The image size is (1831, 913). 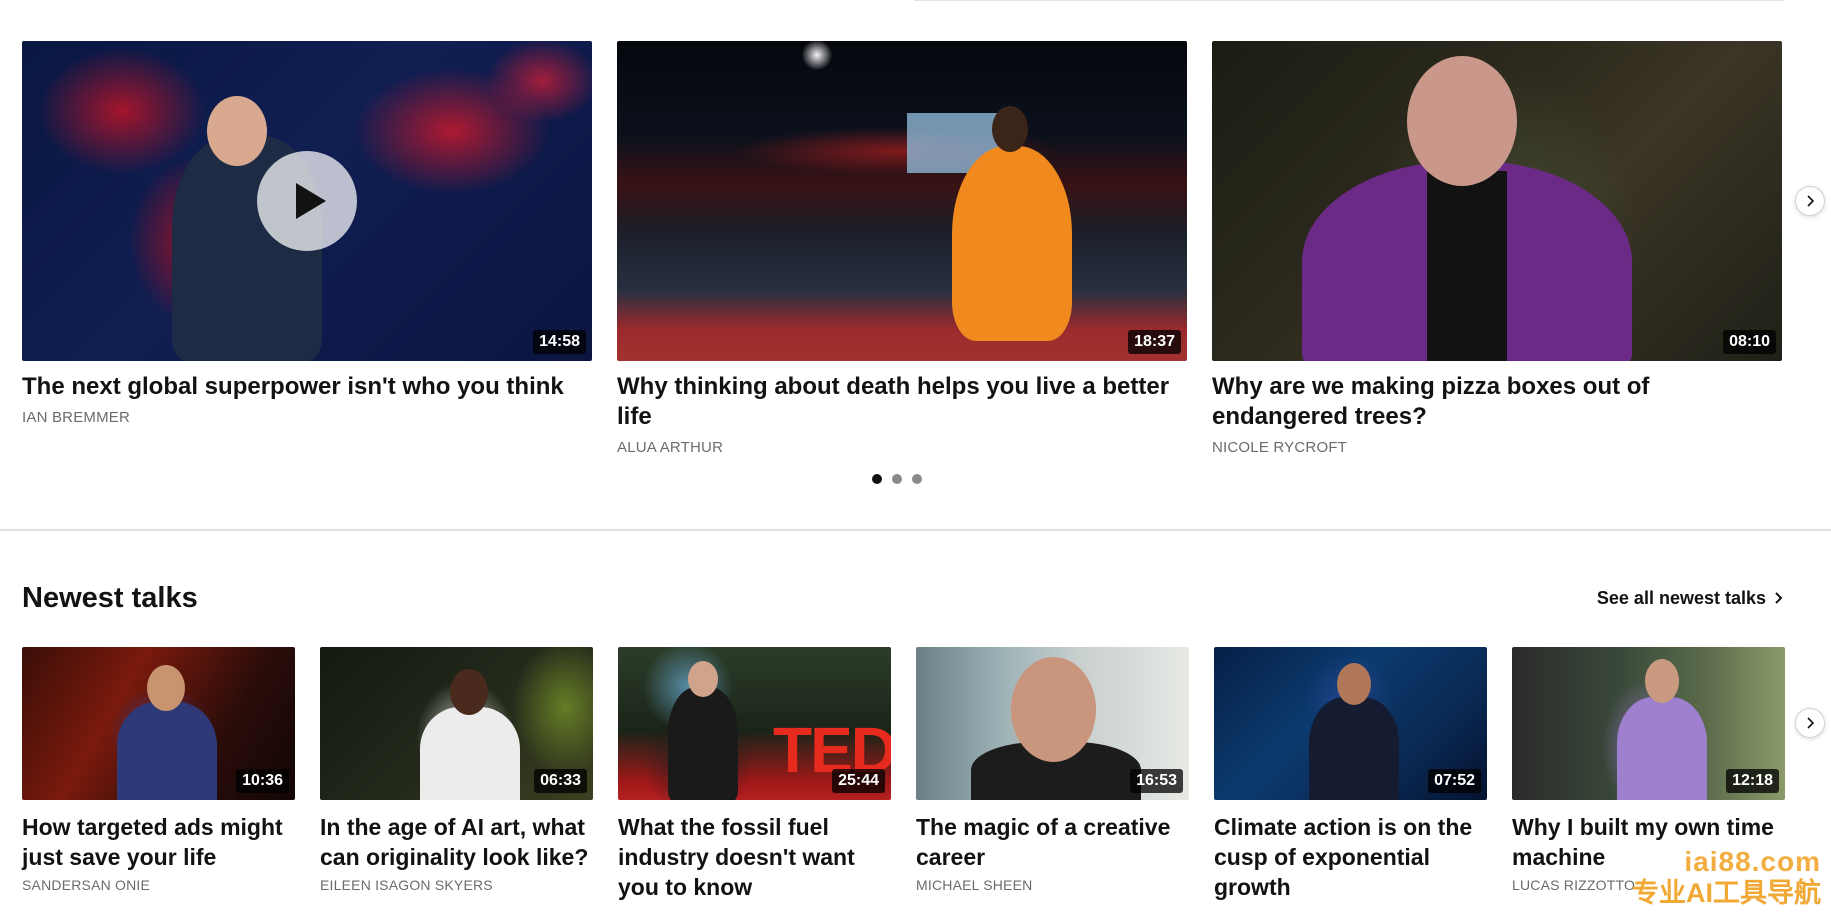 What do you see at coordinates (1280, 447) in the screenshot?
I see `speaker-name: NICOLE RYCROFT` at bounding box center [1280, 447].